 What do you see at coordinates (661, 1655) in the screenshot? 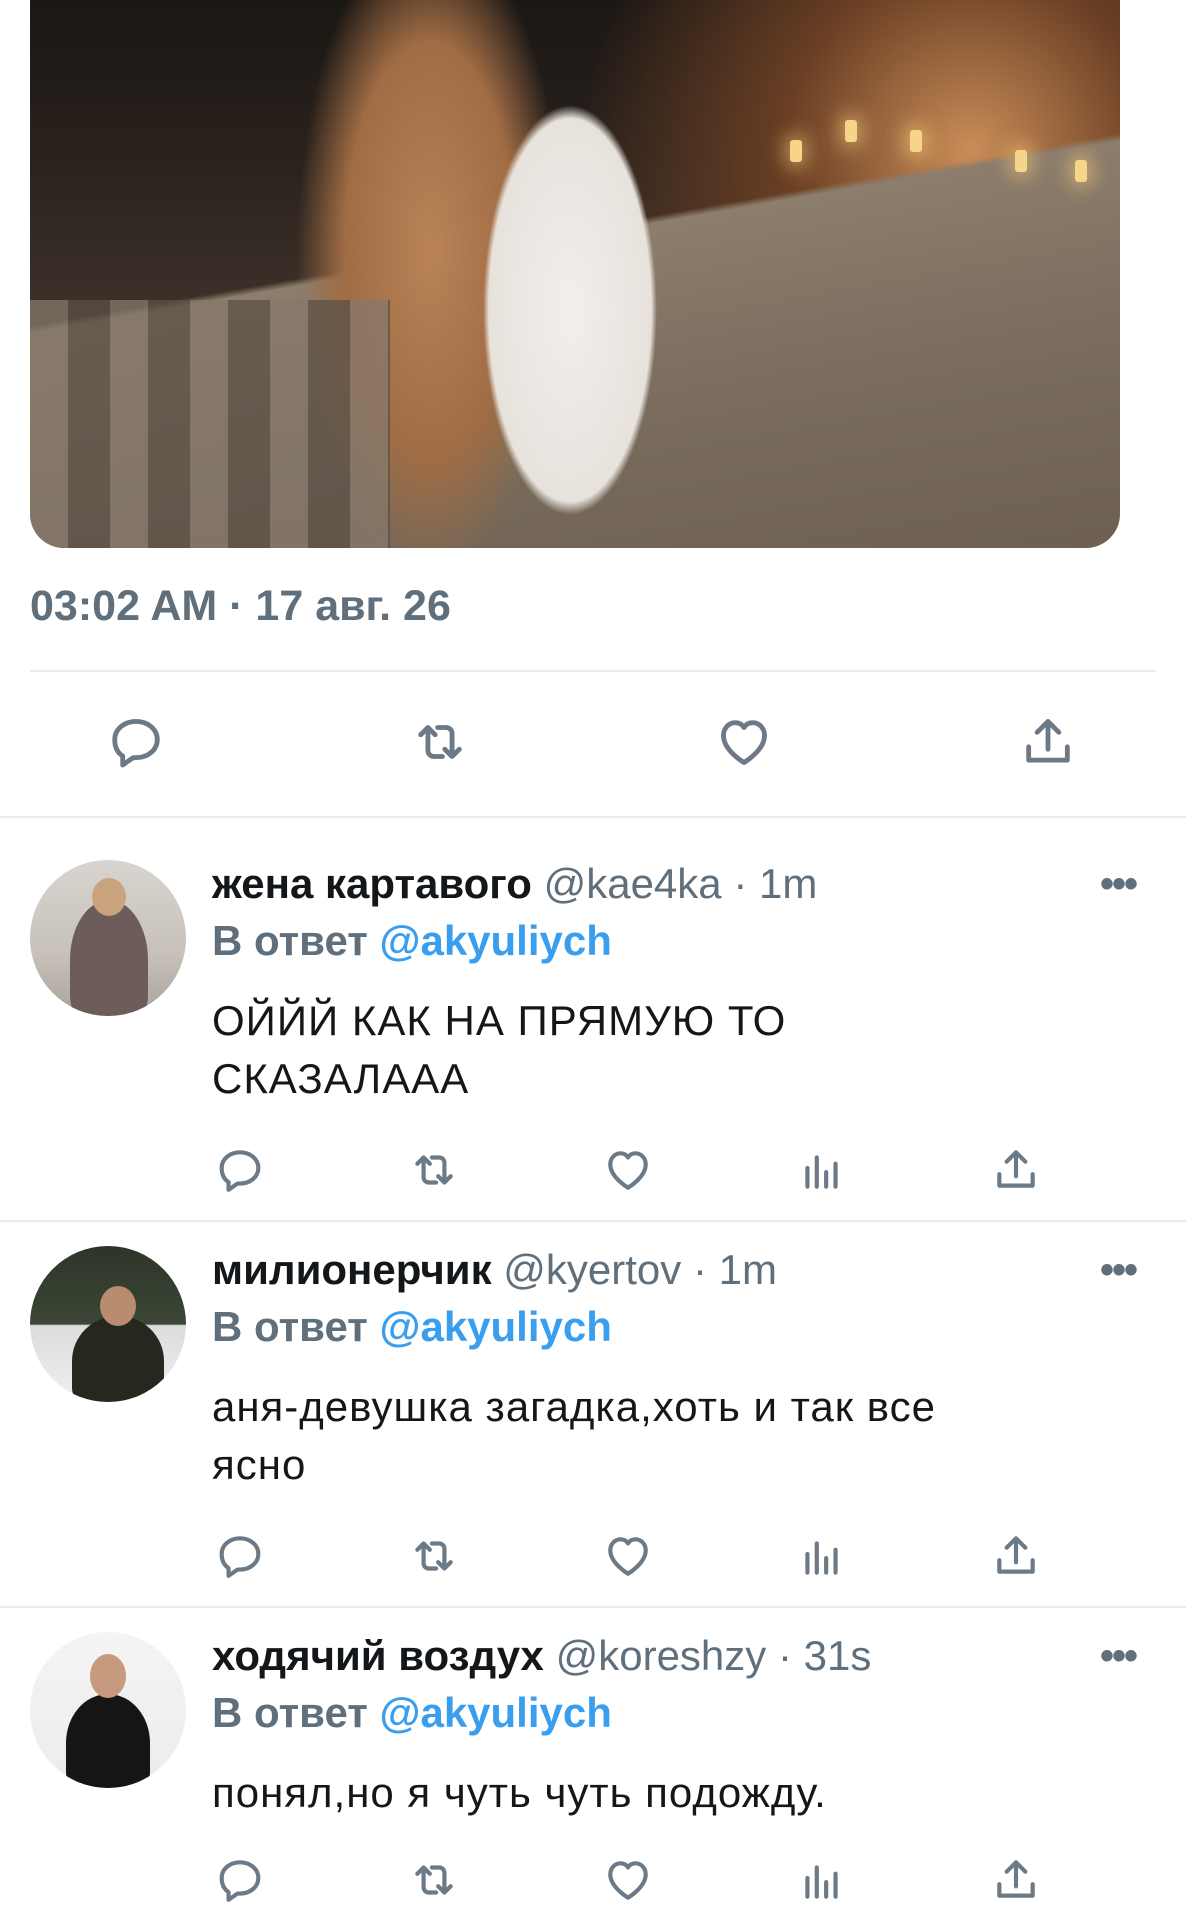
I see `user-handle: @koreshzy` at bounding box center [661, 1655].